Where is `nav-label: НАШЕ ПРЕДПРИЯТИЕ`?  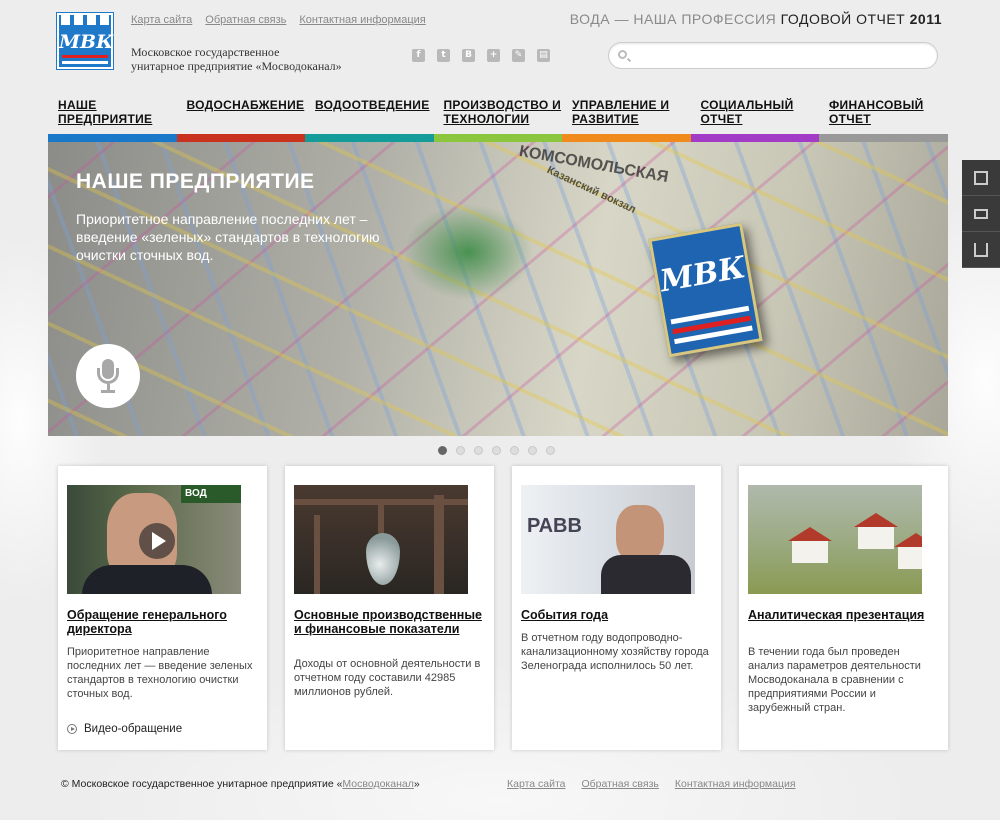
nav-label: НАШЕ ПРЕДПРИЯТИЕ is located at coordinates (105, 112).